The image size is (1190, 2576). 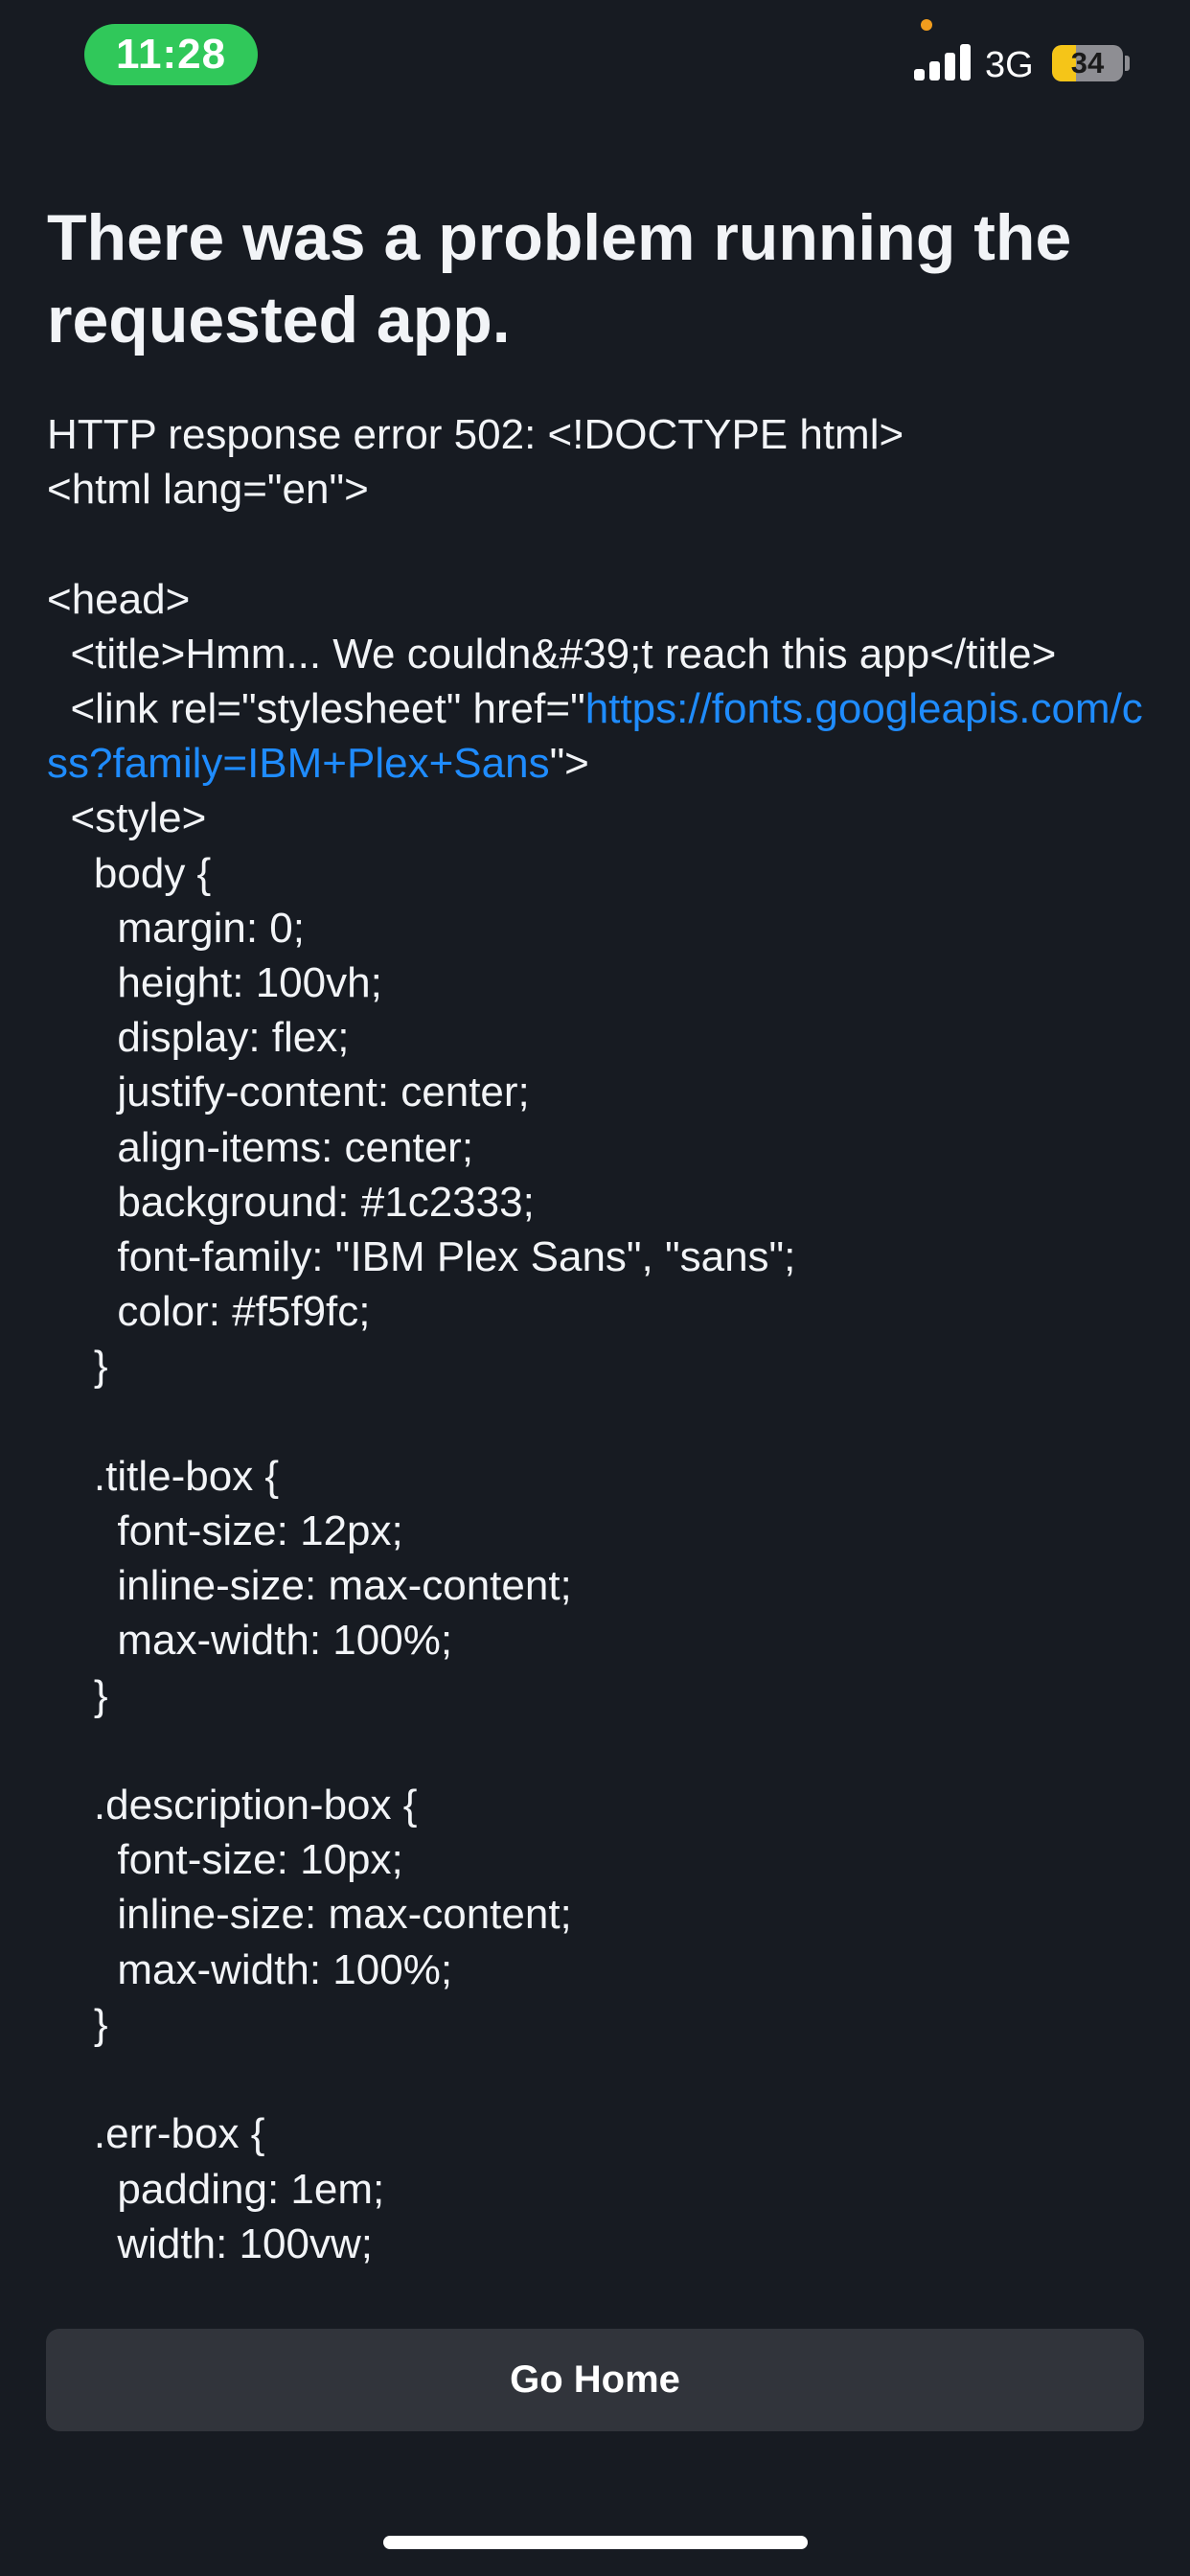 What do you see at coordinates (943, 61) in the screenshot?
I see `cellular-signal-icon` at bounding box center [943, 61].